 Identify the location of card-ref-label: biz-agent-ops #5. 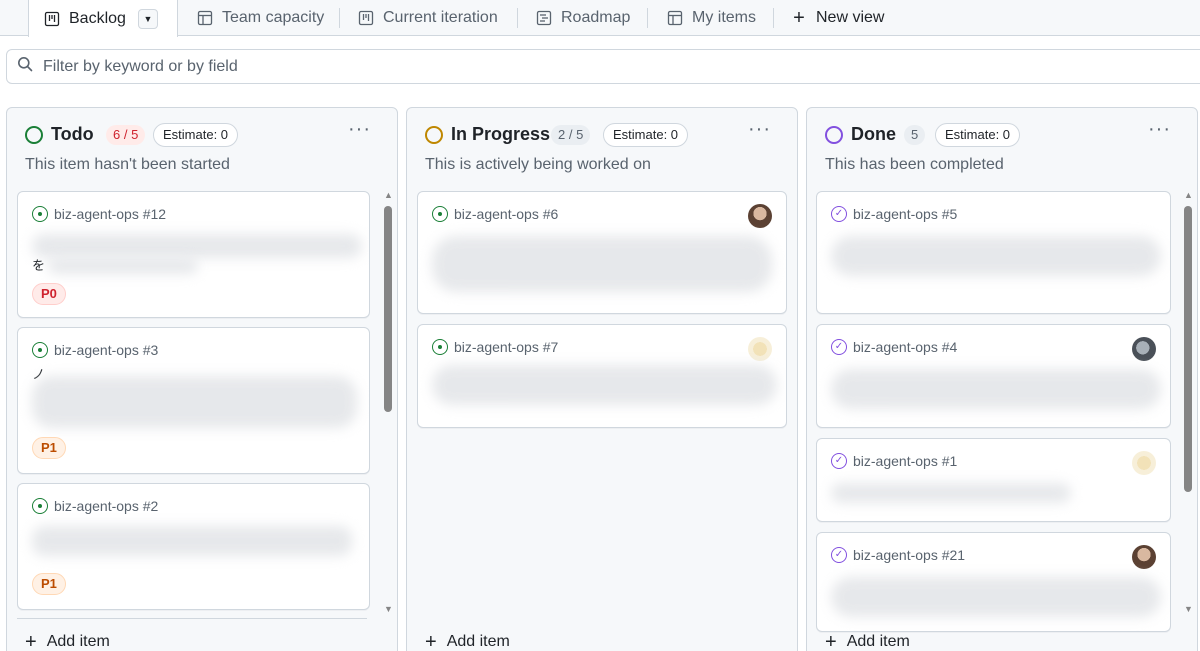
(905, 214).